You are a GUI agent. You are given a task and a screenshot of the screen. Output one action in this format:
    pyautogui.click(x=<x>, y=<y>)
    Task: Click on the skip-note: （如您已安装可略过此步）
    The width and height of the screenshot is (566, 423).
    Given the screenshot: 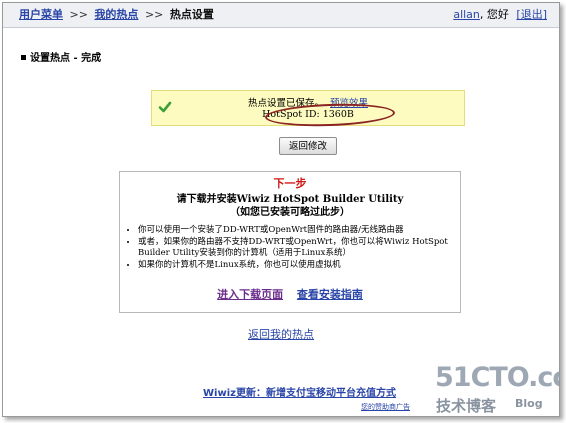 What is the action you would take?
    pyautogui.click(x=290, y=212)
    